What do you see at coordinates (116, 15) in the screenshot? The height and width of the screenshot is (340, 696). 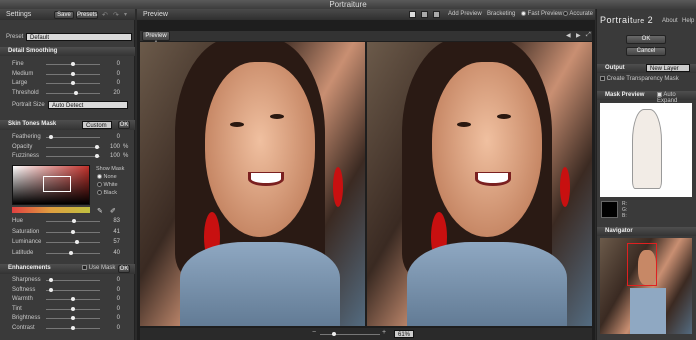 I see `redo-icon: ↷` at bounding box center [116, 15].